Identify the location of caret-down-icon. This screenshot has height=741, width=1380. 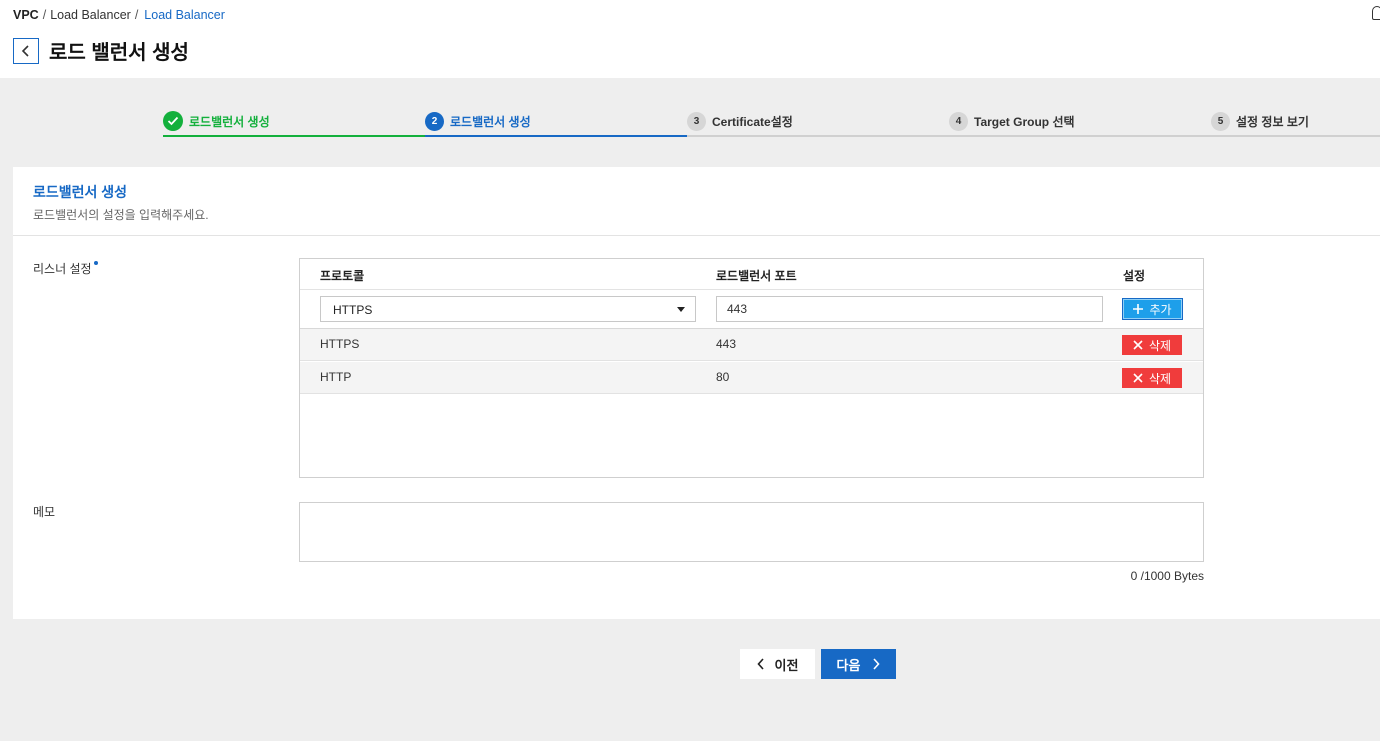
(681, 309).